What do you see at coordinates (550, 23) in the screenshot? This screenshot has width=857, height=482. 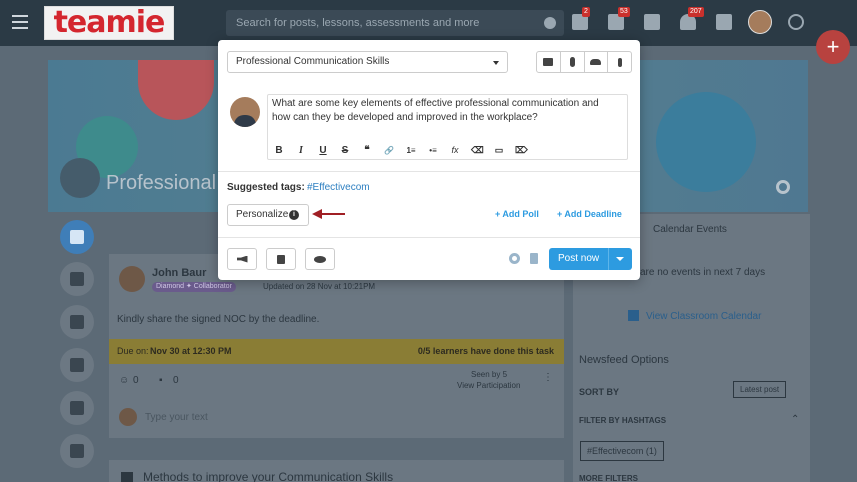 I see `info-icon` at bounding box center [550, 23].